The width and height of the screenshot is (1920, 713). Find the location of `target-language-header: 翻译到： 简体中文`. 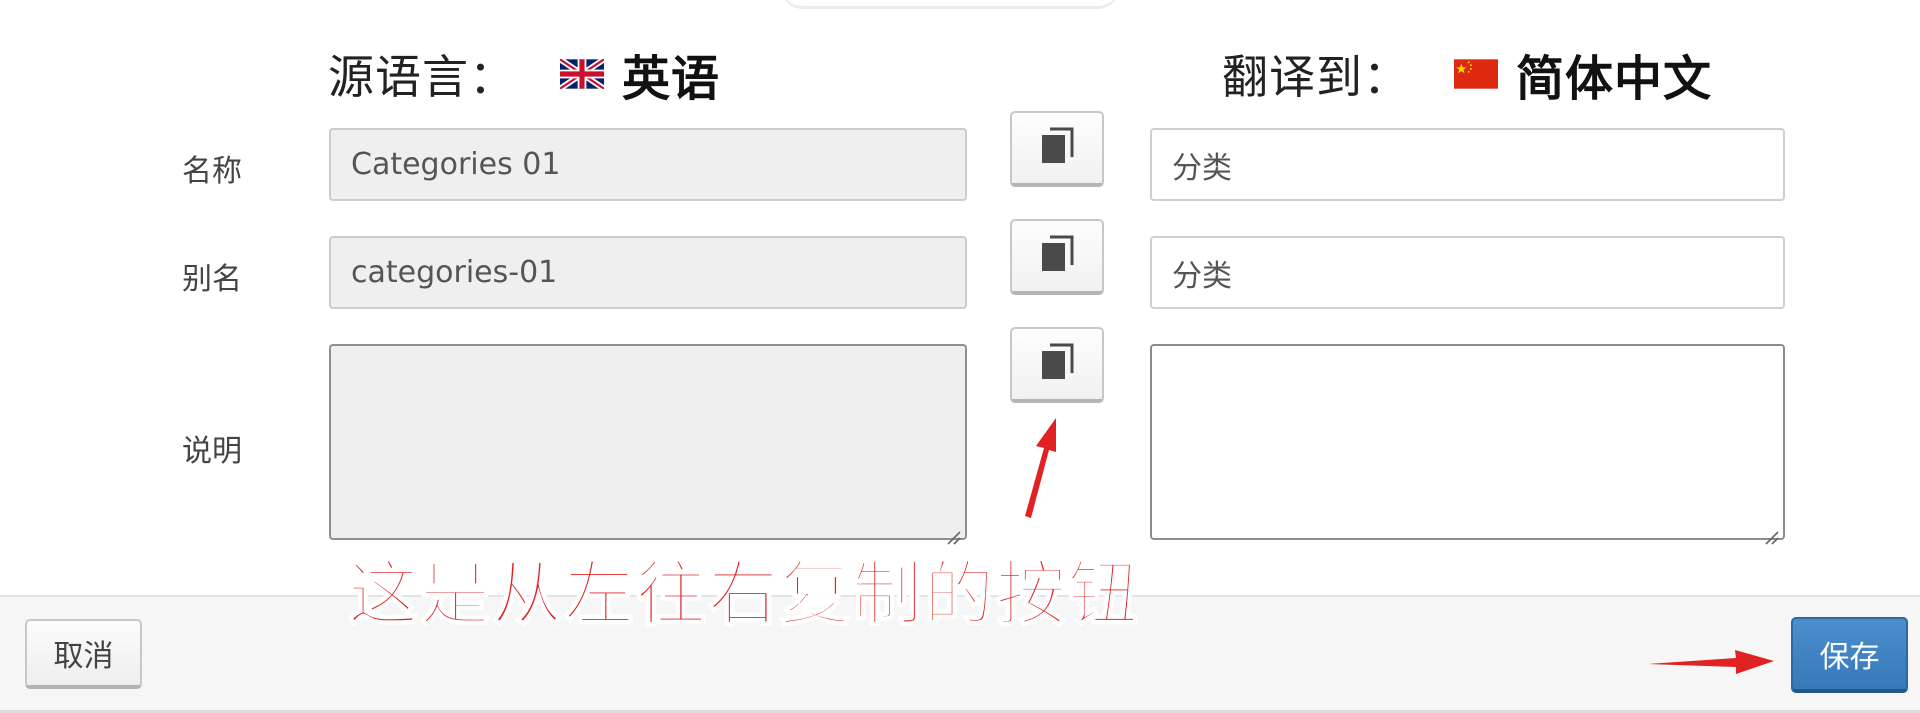

target-language-header: 翻译到： 简体中文 is located at coordinates (1467, 75).